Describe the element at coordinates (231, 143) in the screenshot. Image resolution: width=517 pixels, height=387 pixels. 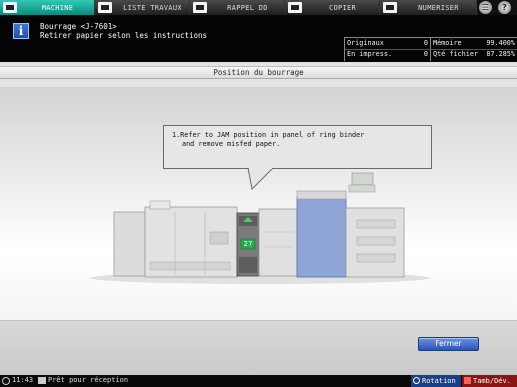
I see `instruction-line-2: and remove misfed paper.` at that location.